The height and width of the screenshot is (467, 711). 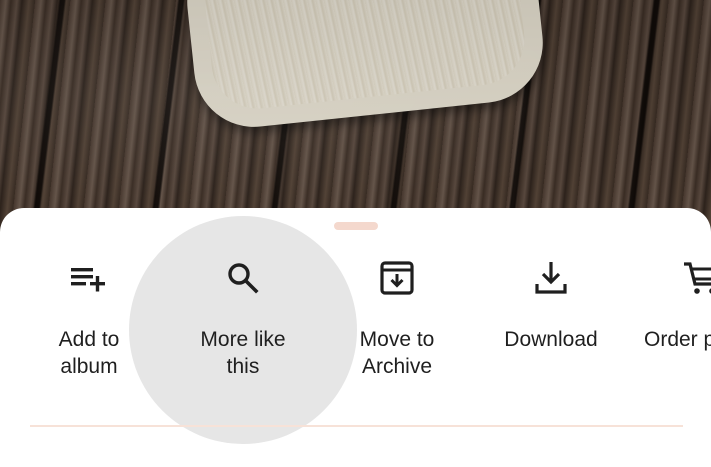 What do you see at coordinates (670, 305) in the screenshot?
I see `order-photos-button: Order p` at bounding box center [670, 305].